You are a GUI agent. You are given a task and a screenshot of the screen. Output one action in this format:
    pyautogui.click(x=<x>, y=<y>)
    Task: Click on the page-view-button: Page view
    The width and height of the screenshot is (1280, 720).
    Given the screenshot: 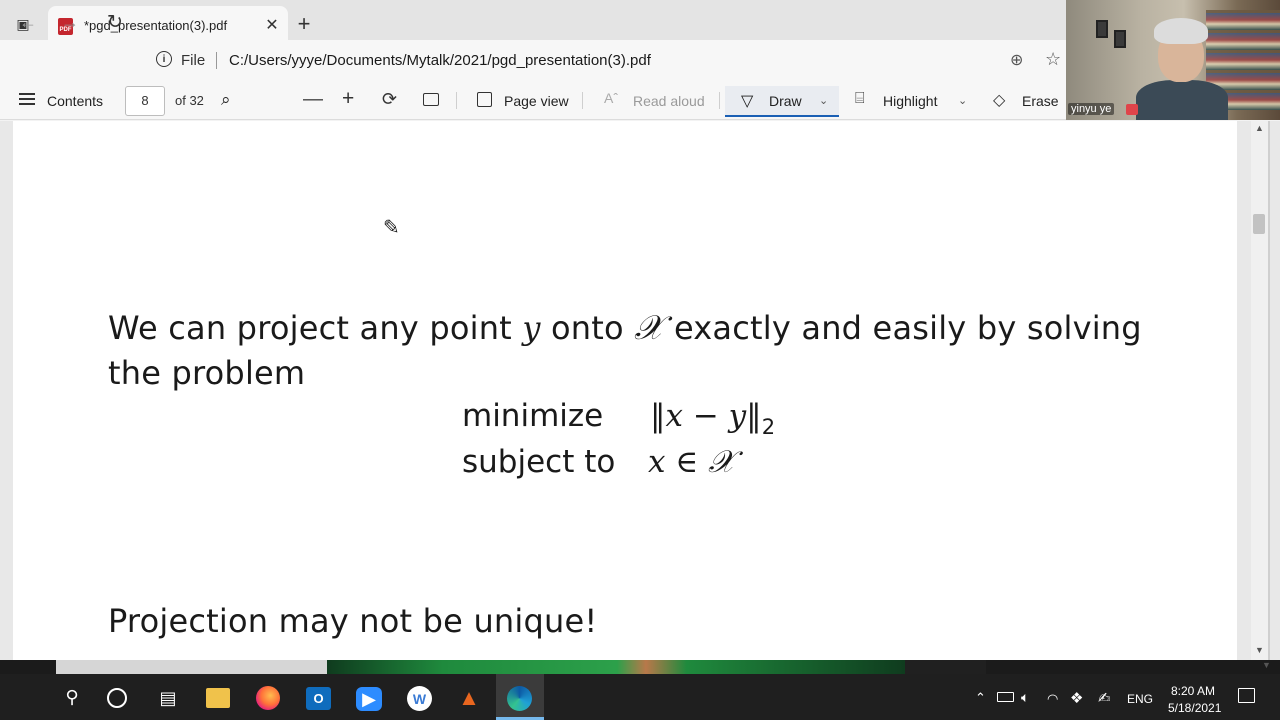 What is the action you would take?
    pyautogui.click(x=536, y=101)
    